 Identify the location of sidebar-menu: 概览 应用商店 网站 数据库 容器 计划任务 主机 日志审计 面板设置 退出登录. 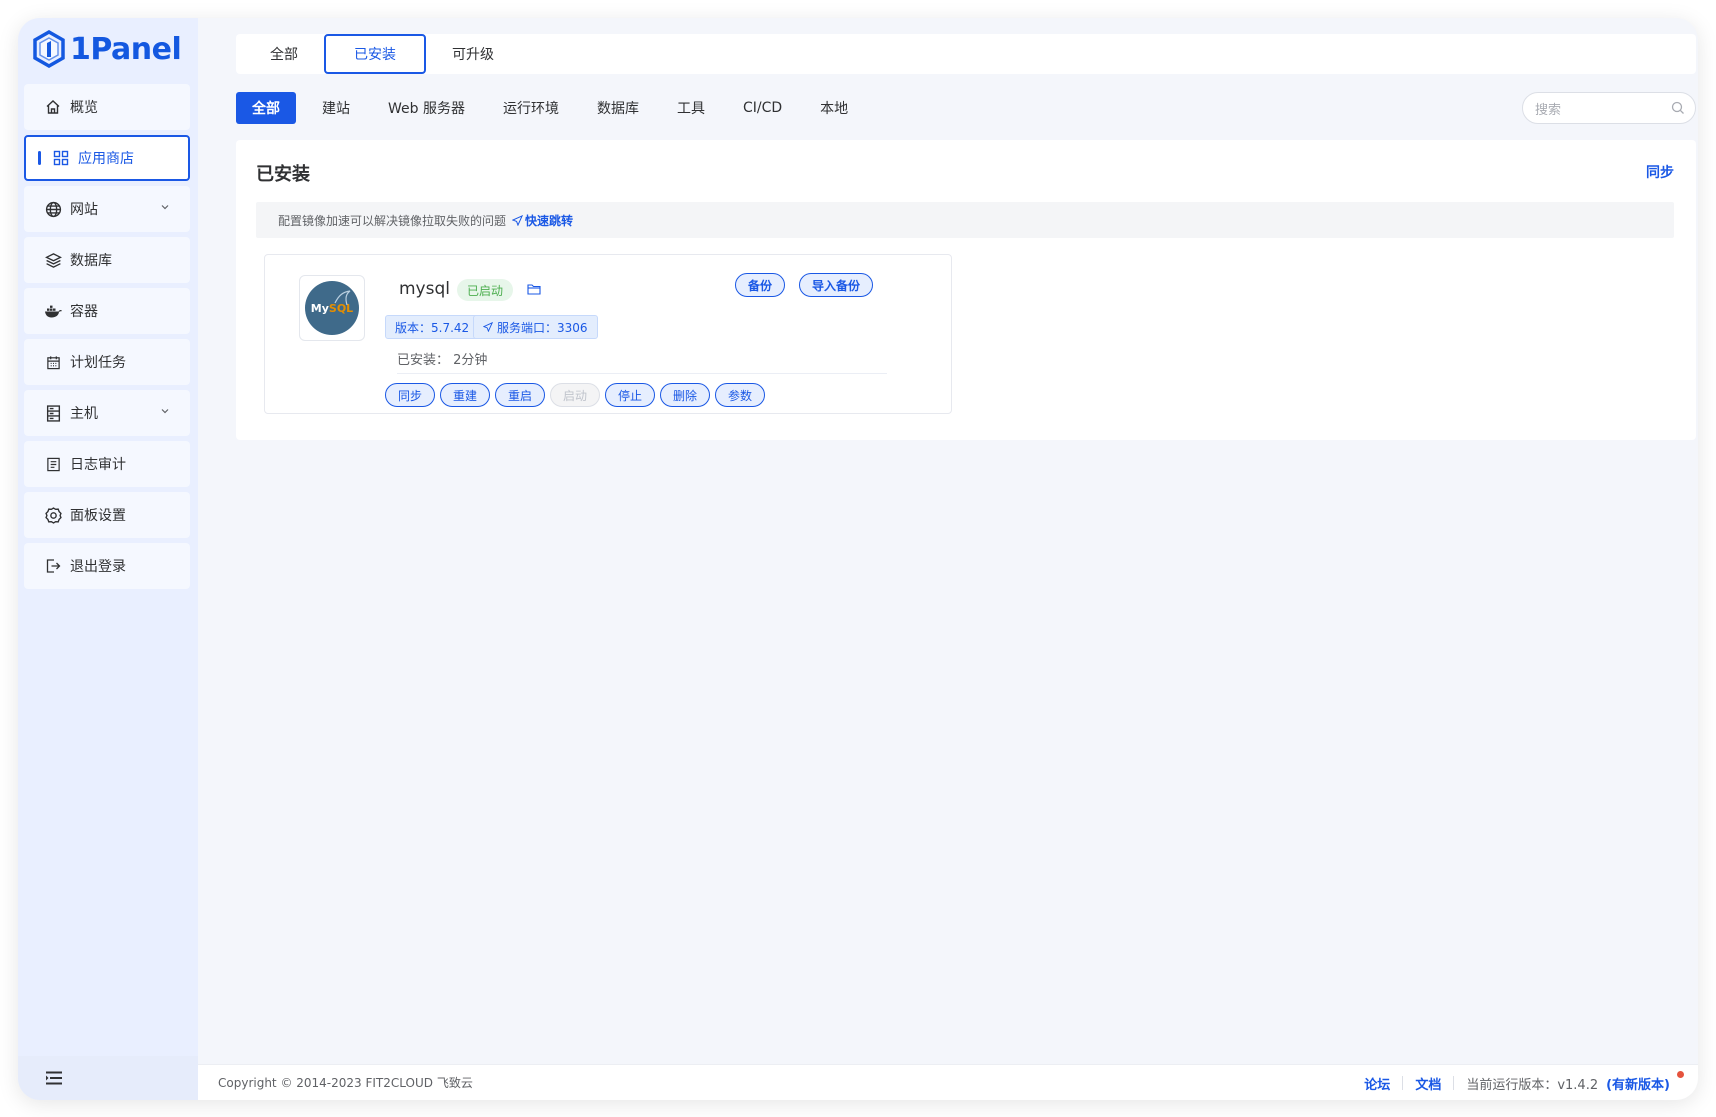
(107, 339).